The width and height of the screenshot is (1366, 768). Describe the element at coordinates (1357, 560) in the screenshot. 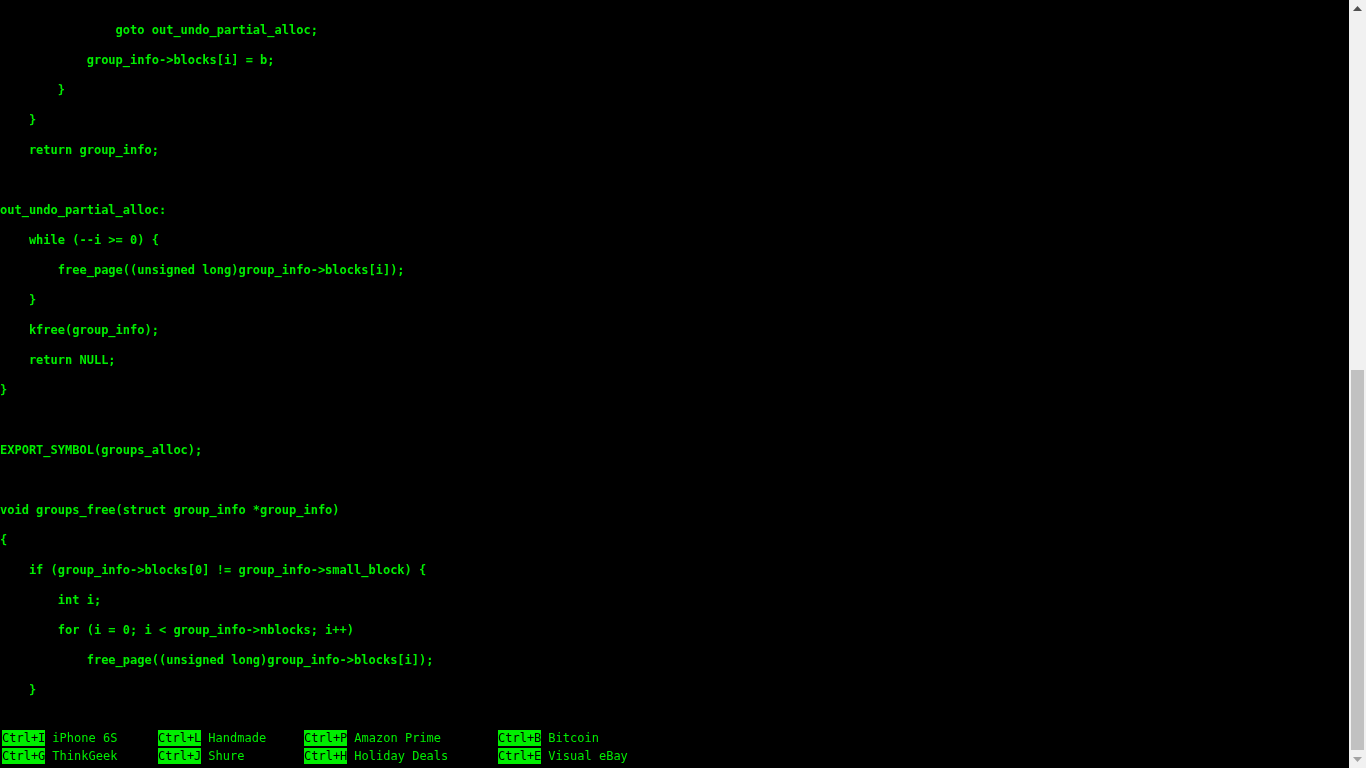

I see `scrollbar-thumb` at that location.